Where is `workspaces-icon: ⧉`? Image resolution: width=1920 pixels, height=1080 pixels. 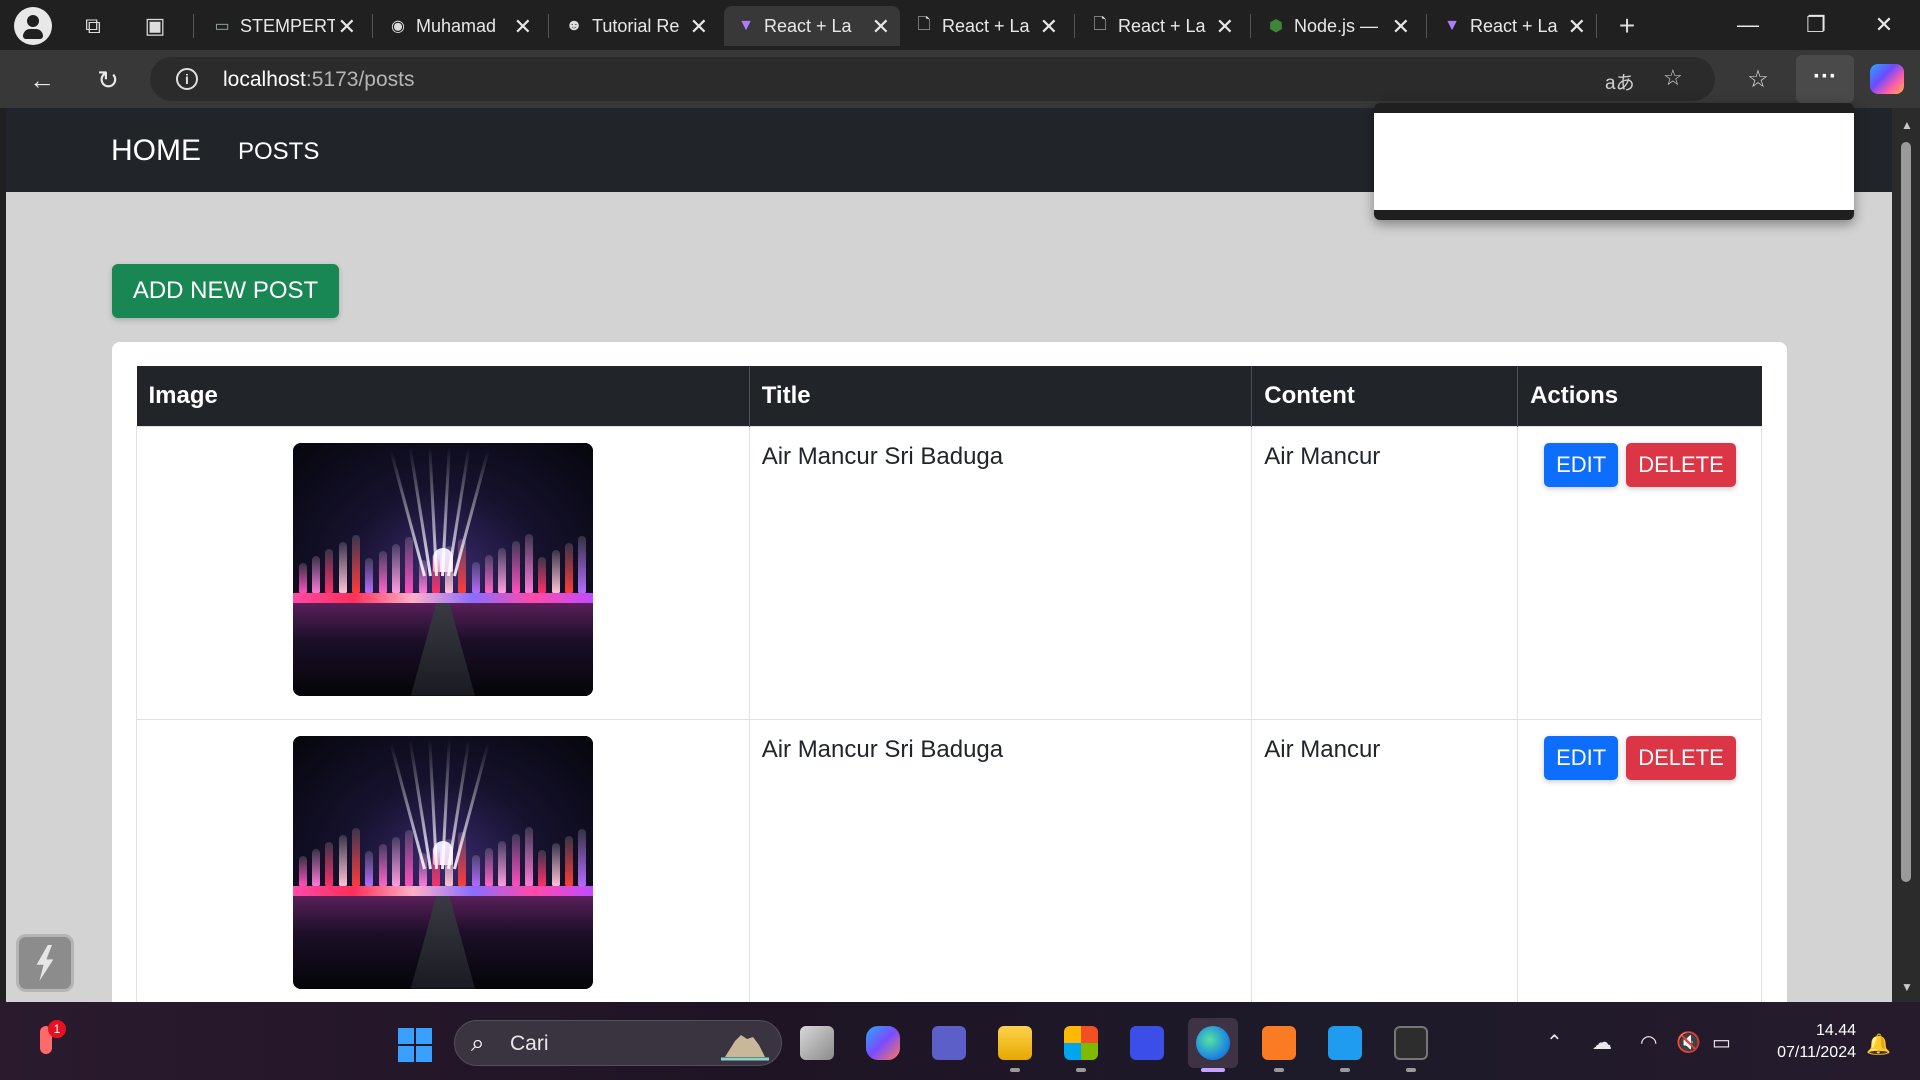
workspaces-icon: ⧉ is located at coordinates (93, 26).